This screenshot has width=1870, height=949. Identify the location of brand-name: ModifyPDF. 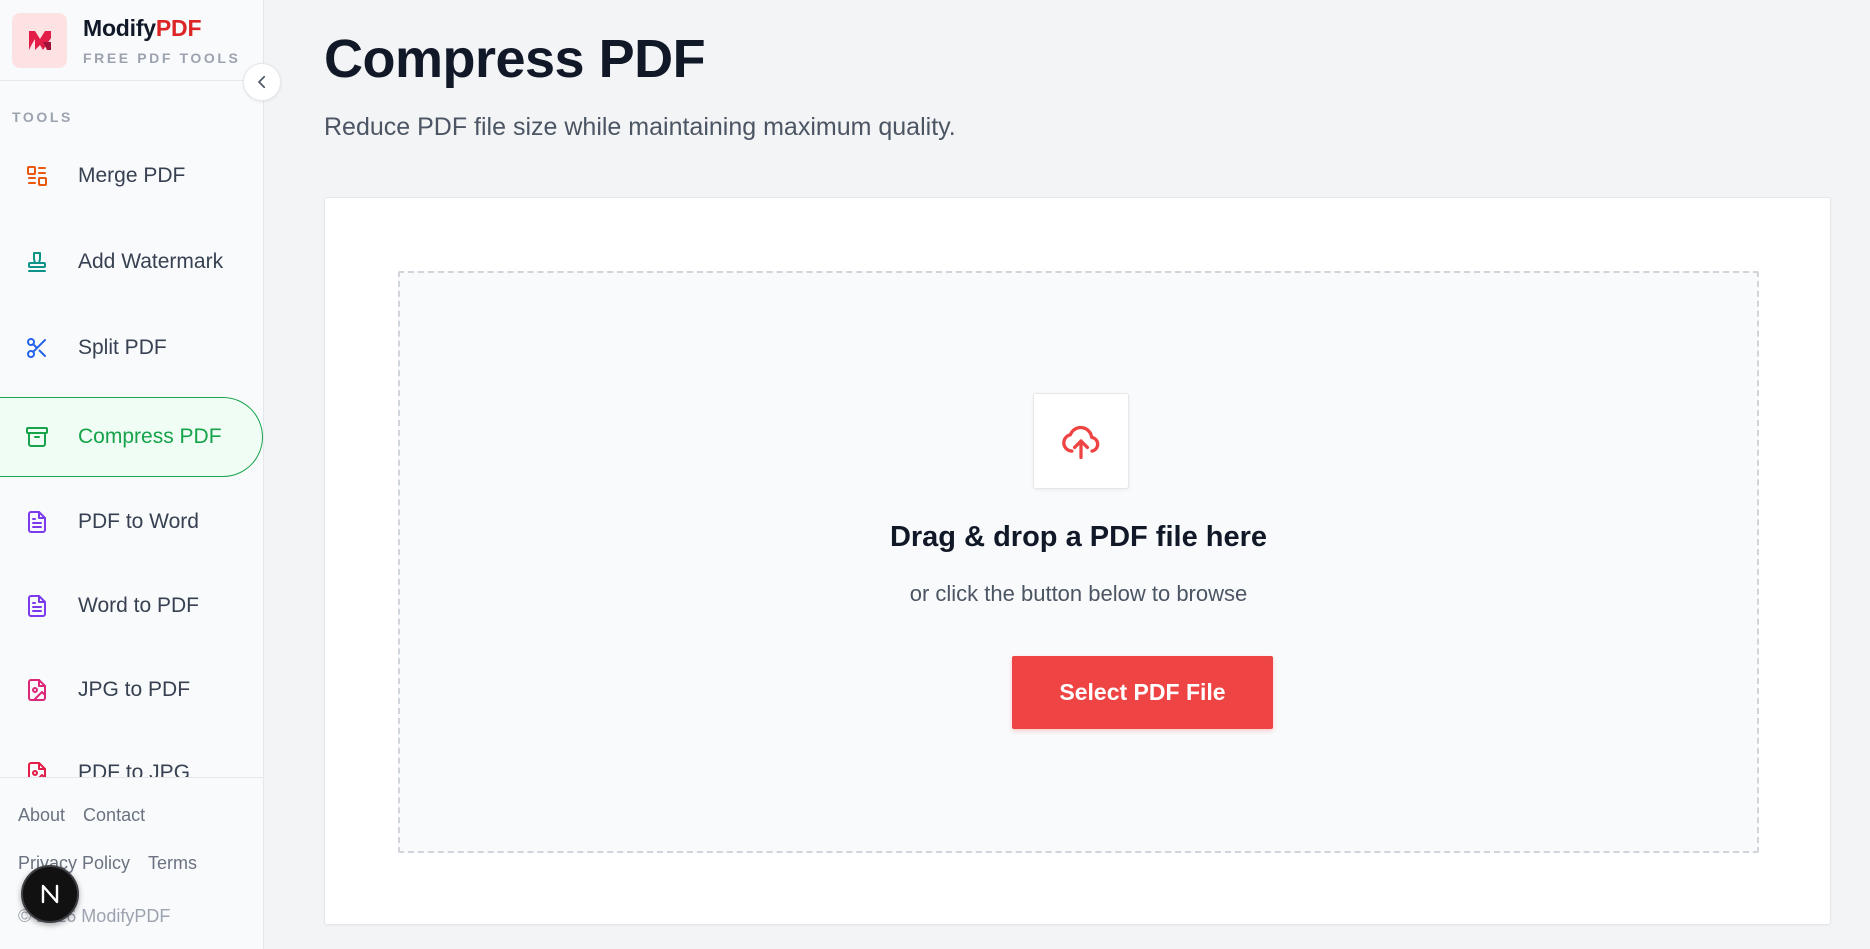
(162, 28).